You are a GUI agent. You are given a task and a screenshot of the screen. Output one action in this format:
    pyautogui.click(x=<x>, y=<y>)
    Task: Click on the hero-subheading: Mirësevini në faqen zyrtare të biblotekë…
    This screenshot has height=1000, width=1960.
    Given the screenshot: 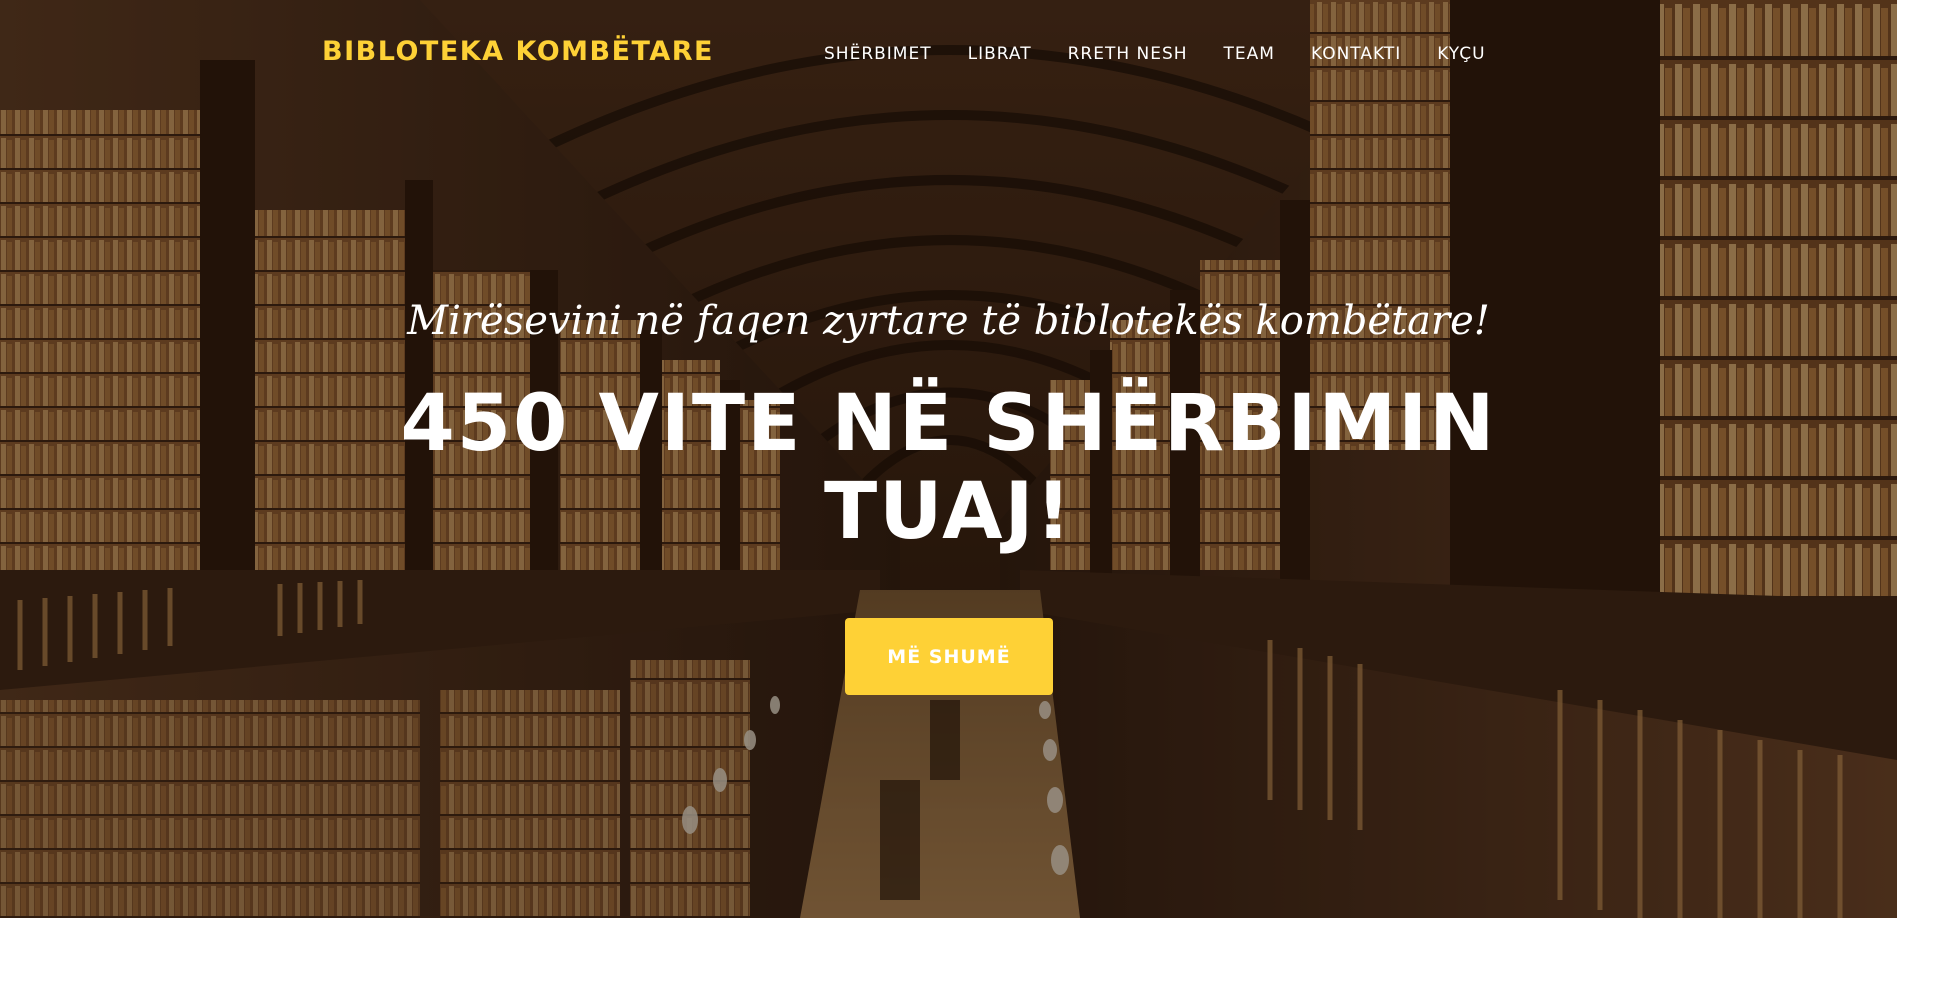 What is the action you would take?
    pyautogui.click(x=948, y=321)
    